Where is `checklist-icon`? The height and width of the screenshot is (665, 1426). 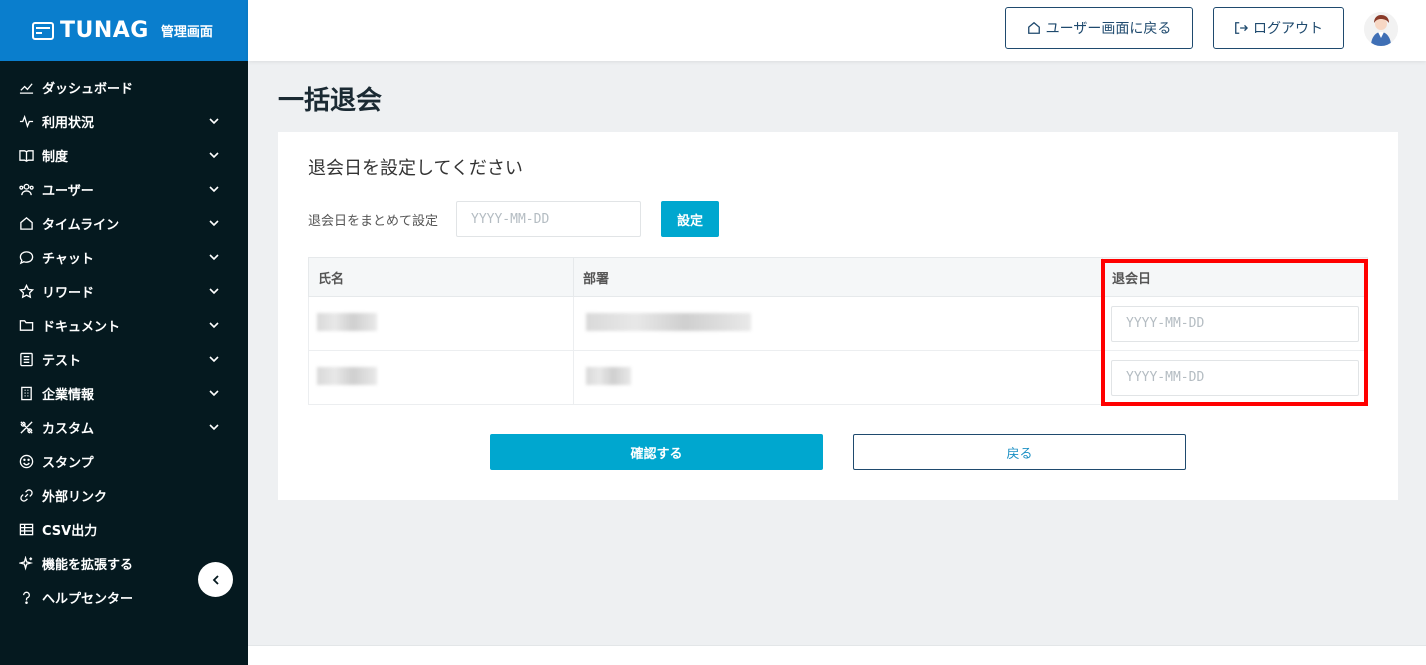
checklist-icon is located at coordinates (26, 359).